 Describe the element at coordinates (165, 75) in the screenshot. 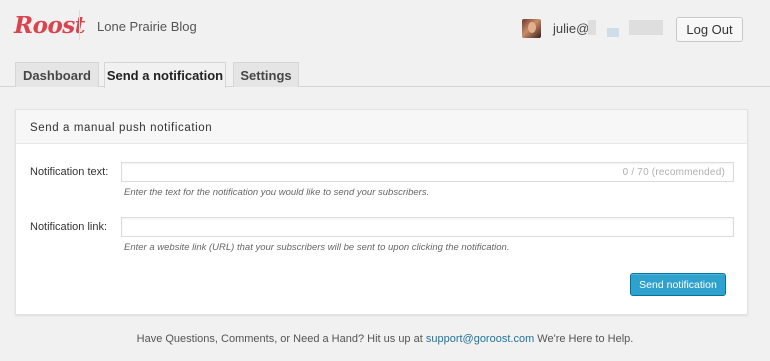

I see `tab-send-notification: Send a notification` at that location.